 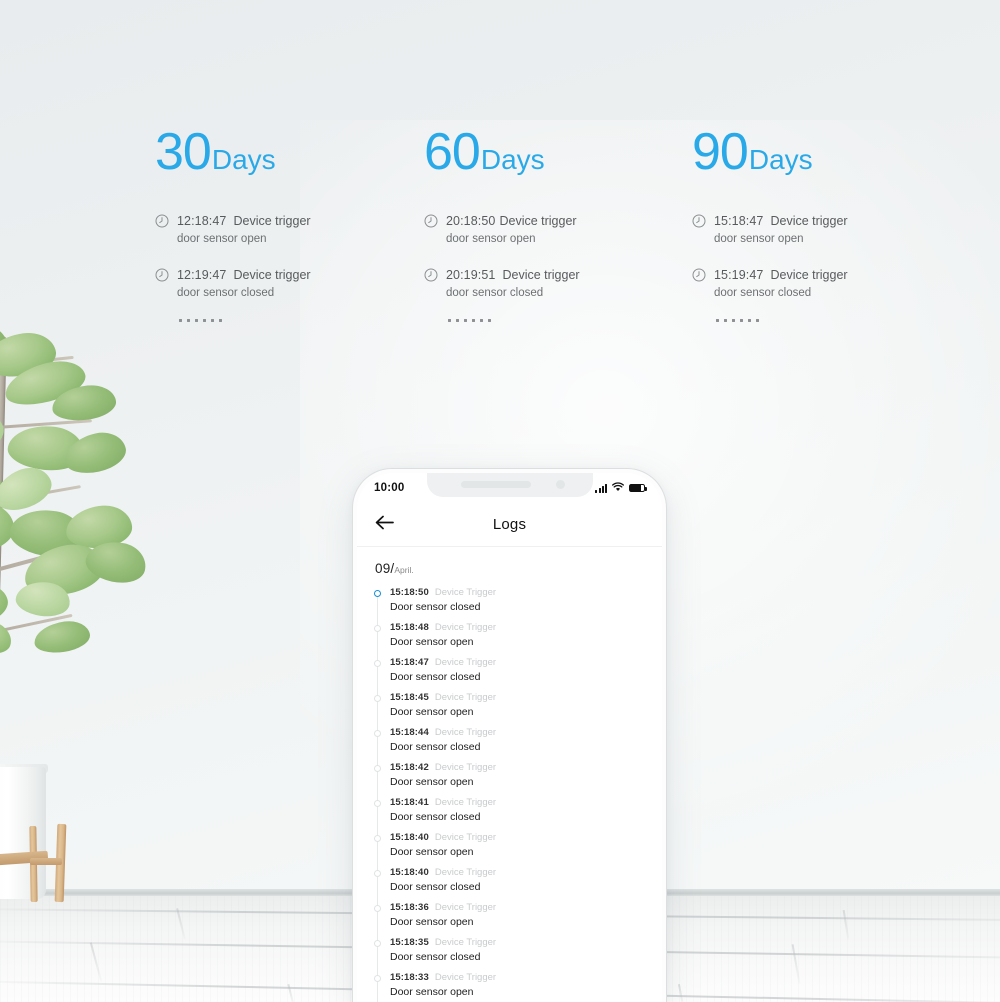 What do you see at coordinates (502, 152) in the screenshot?
I see `retention-heading: 60Days` at bounding box center [502, 152].